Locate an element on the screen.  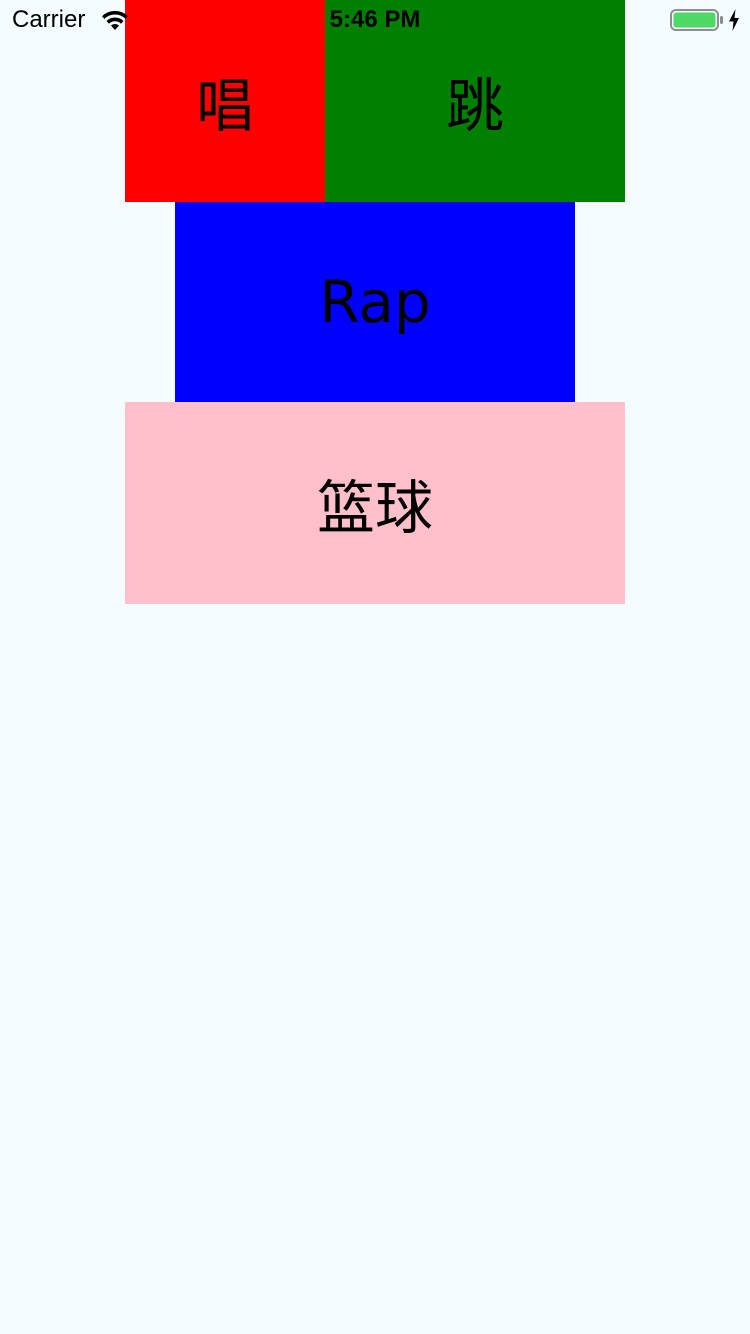
rap-label: Rap is located at coordinates (375, 302).